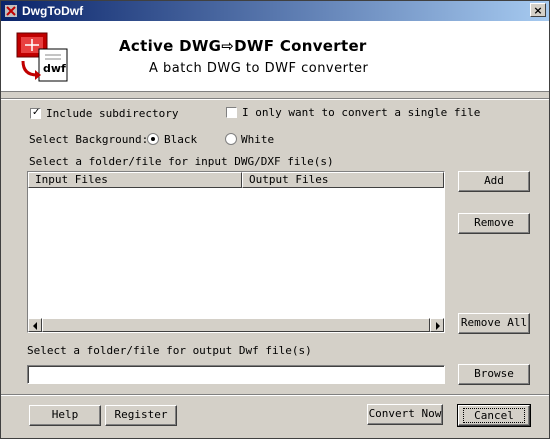  I want to click on remove-button: Remove, so click(494, 223).